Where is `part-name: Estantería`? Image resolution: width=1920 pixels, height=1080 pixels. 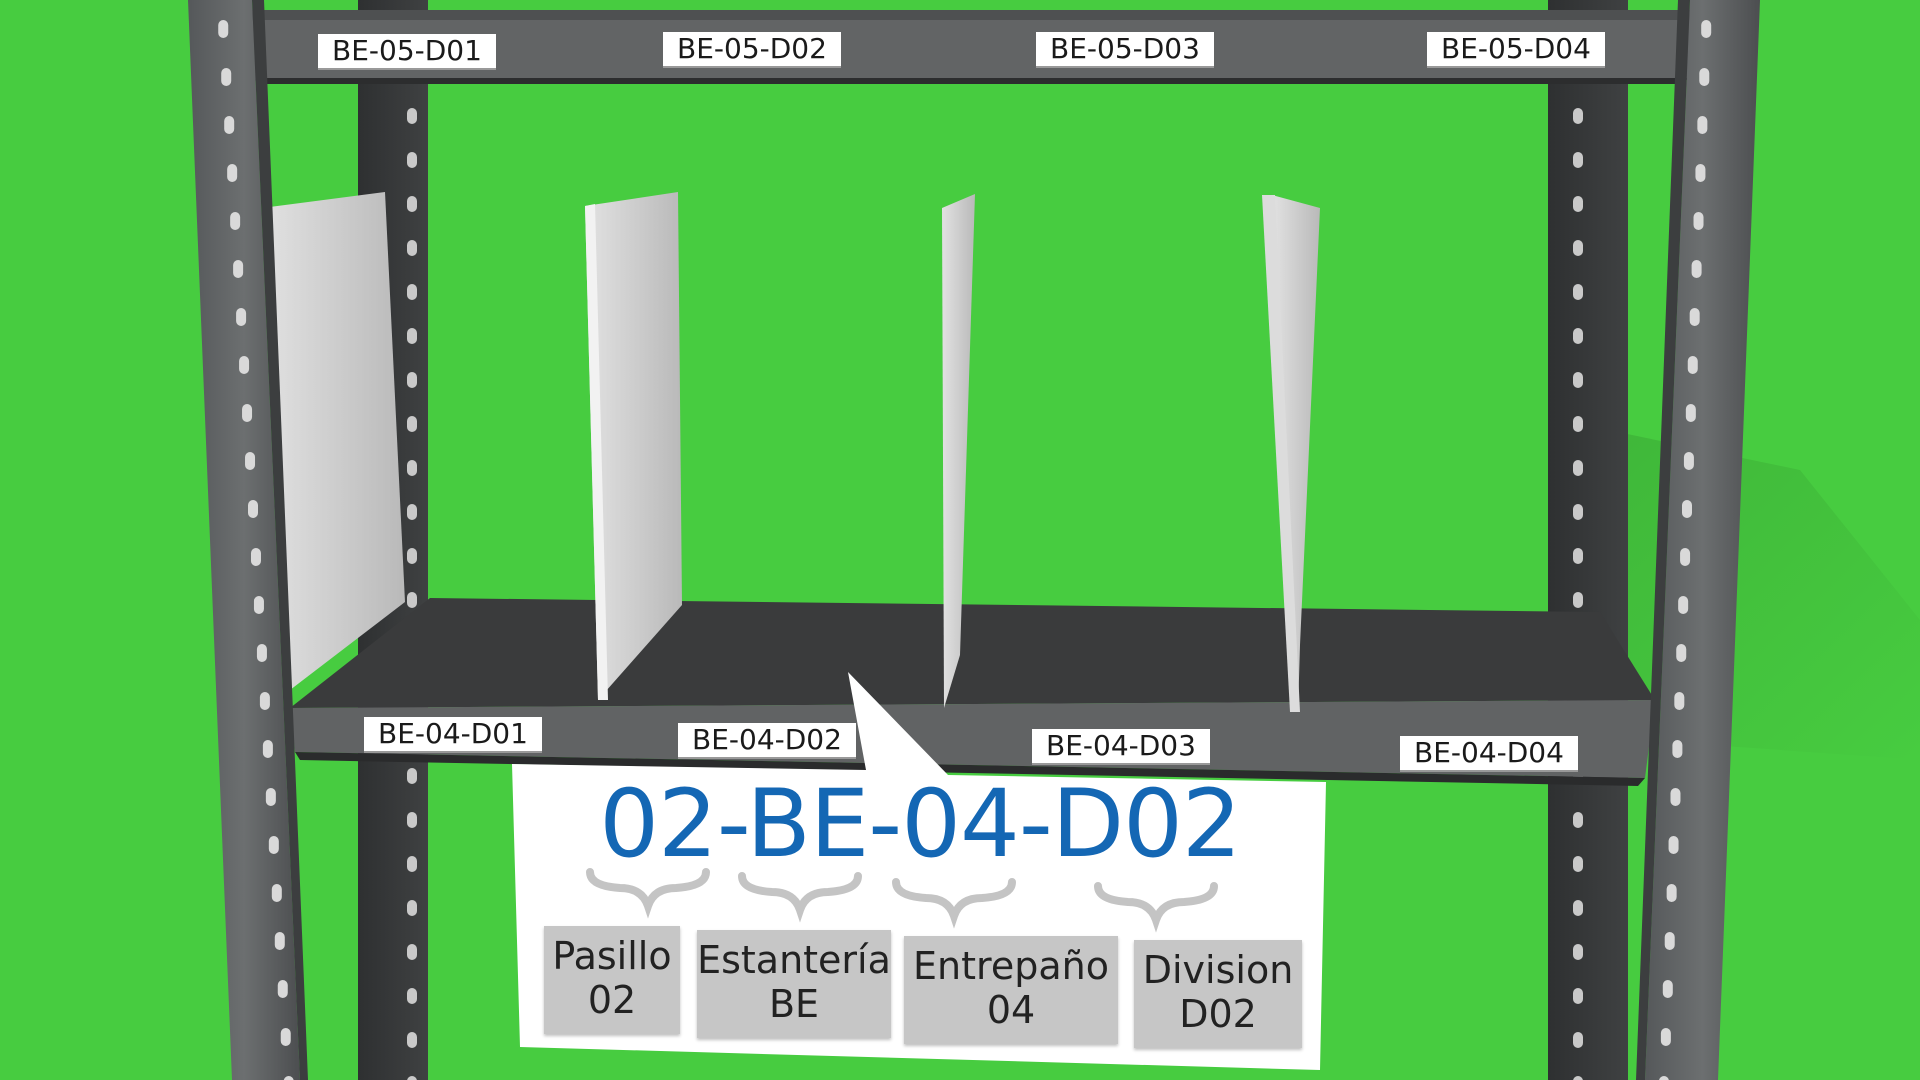
part-name: Estantería is located at coordinates (794, 960).